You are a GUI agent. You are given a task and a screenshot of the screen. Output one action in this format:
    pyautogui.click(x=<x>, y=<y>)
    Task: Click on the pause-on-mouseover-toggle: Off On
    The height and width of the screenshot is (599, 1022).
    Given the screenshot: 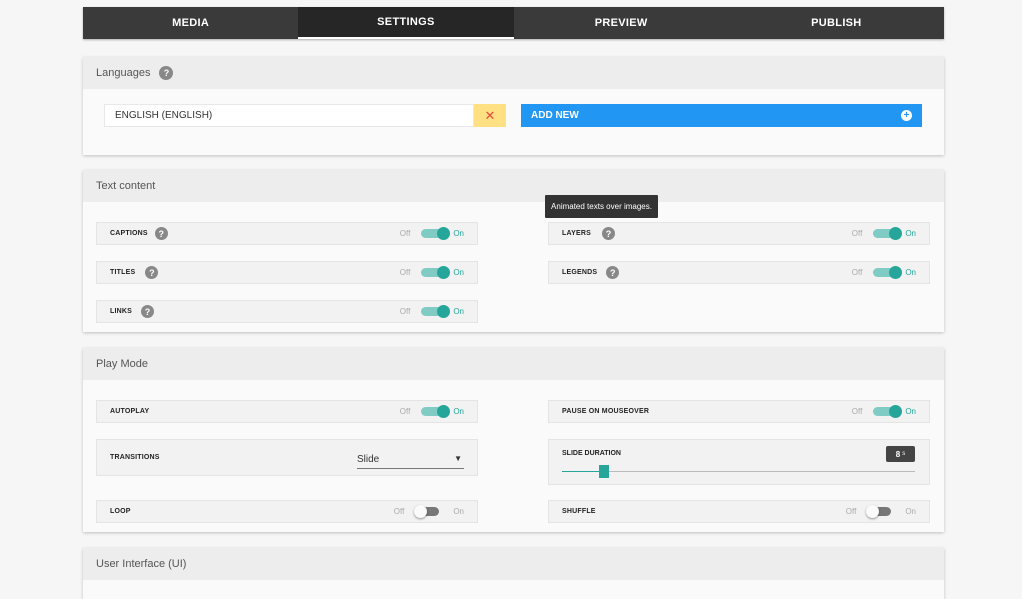 What is the action you would take?
    pyautogui.click(x=884, y=411)
    